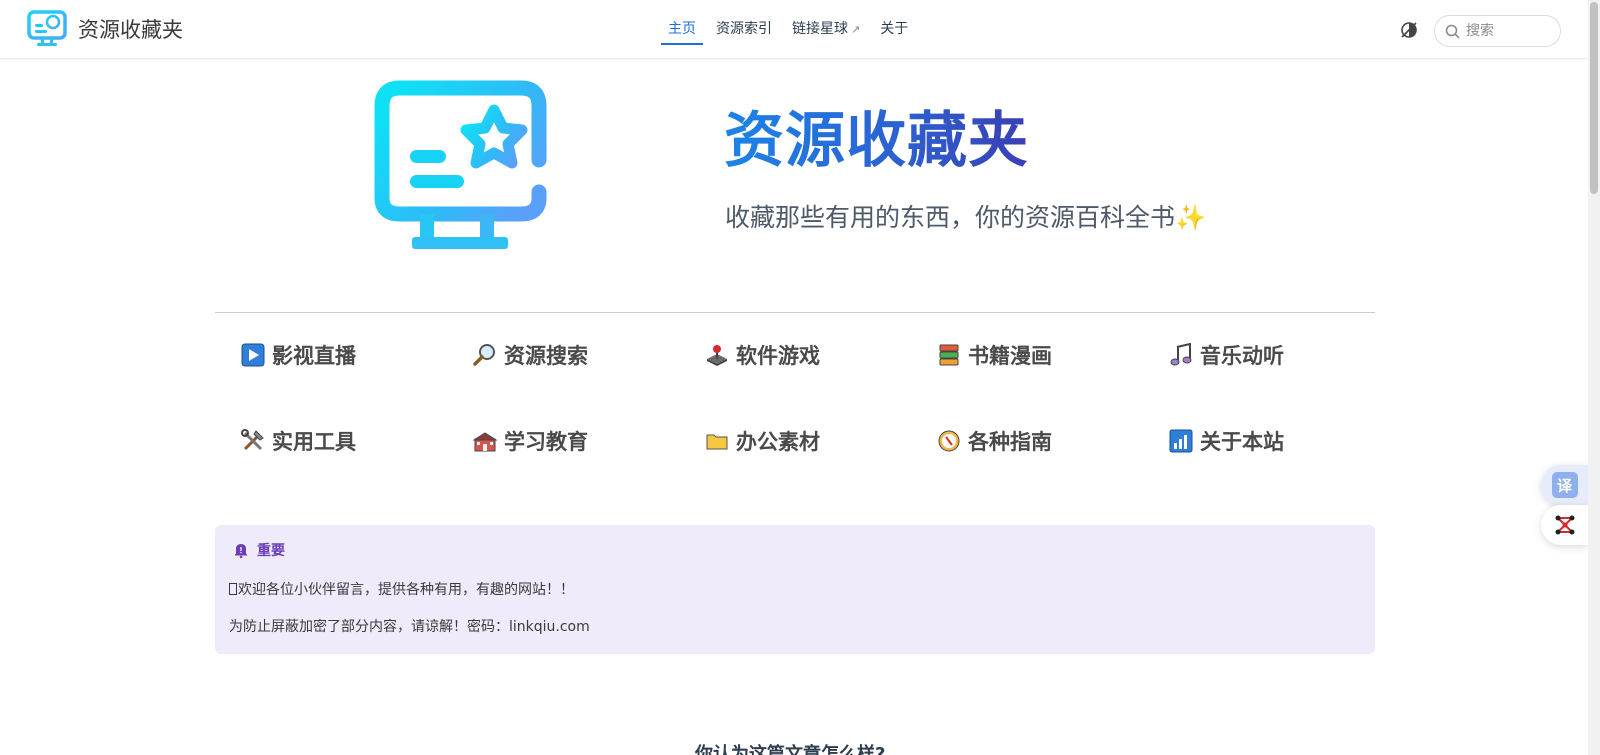 The image size is (1600, 755). What do you see at coordinates (485, 355) in the screenshot?
I see `magnifier-icon` at bounding box center [485, 355].